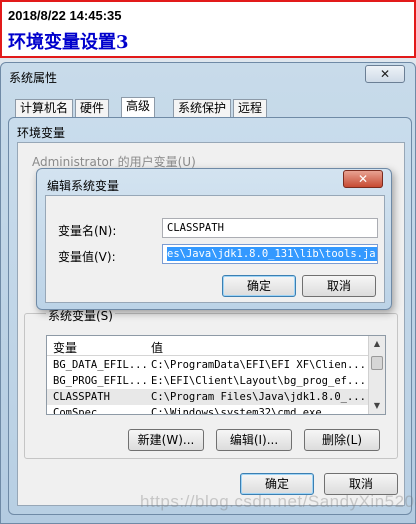 The image size is (416, 524). I want to click on list-scrollbar: ▲ ▼, so click(376, 375).